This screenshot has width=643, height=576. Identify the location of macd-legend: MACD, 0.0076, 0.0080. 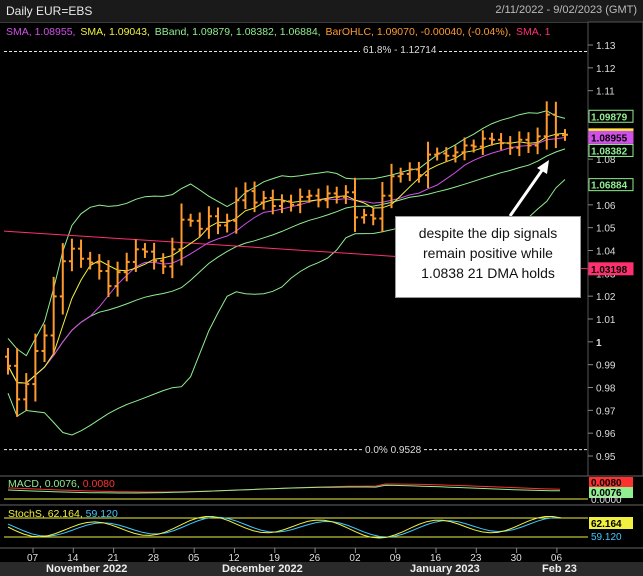
(61, 484).